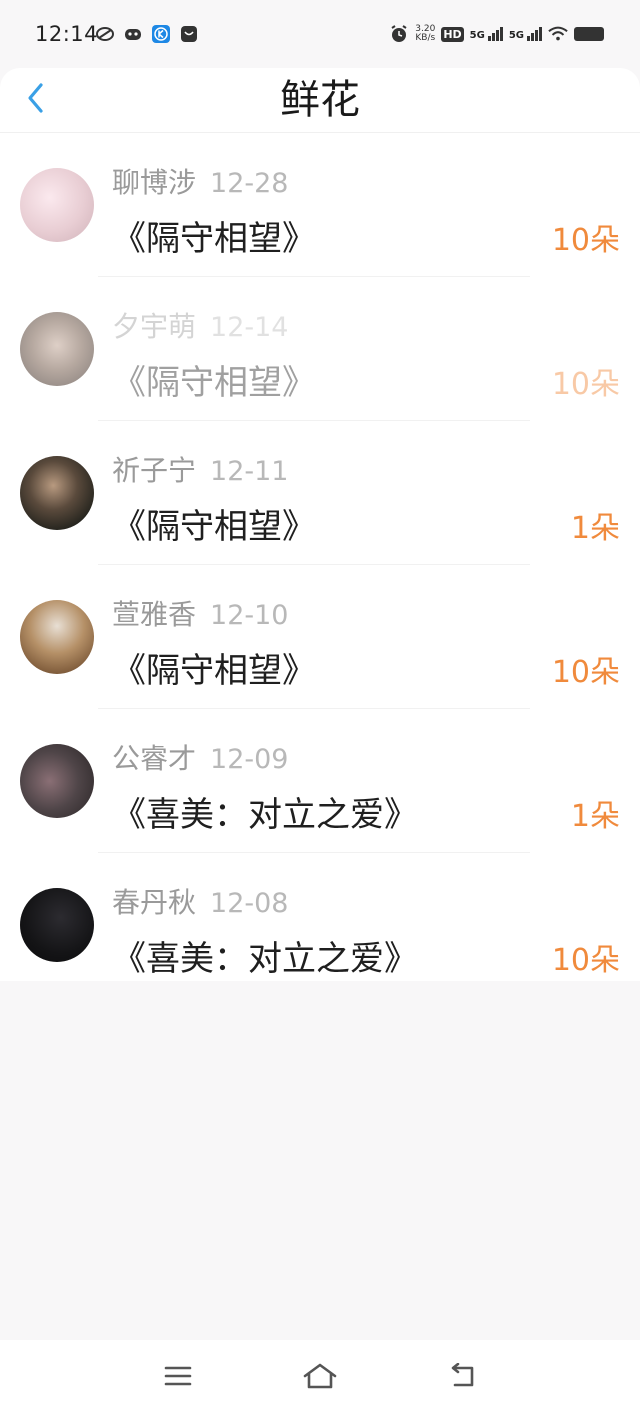 Image resolution: width=640 pixels, height=1415 pixels. What do you see at coordinates (200, 469) in the screenshot?
I see `sender-line: 祈子宁 12-11` at bounding box center [200, 469].